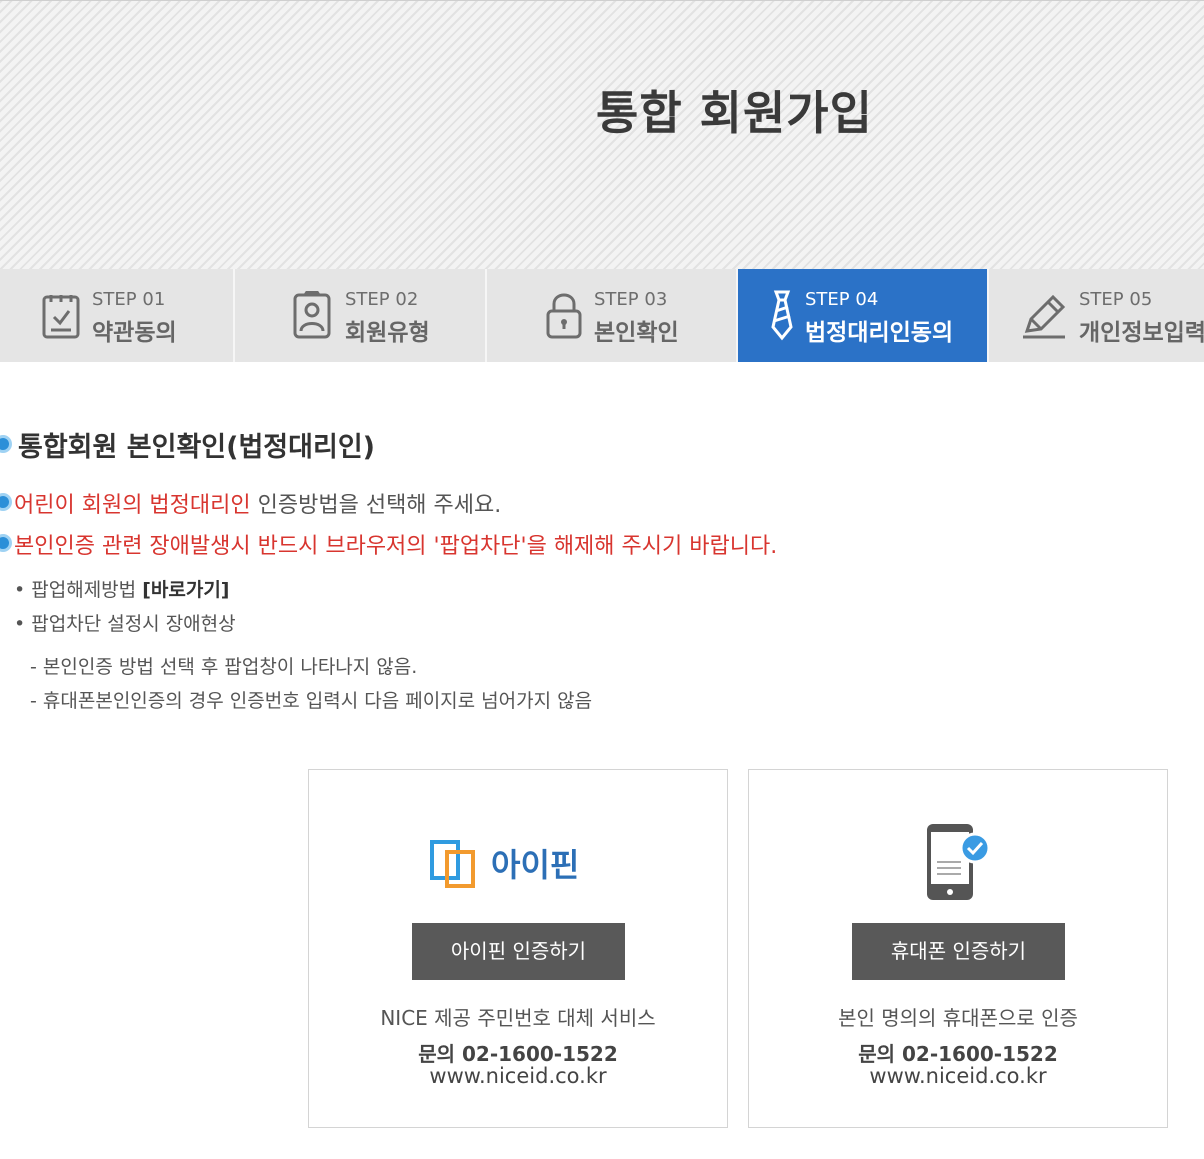 This screenshot has width=1204, height=1159. I want to click on ipin-auth-button: 아이핀 인증하기, so click(518, 951).